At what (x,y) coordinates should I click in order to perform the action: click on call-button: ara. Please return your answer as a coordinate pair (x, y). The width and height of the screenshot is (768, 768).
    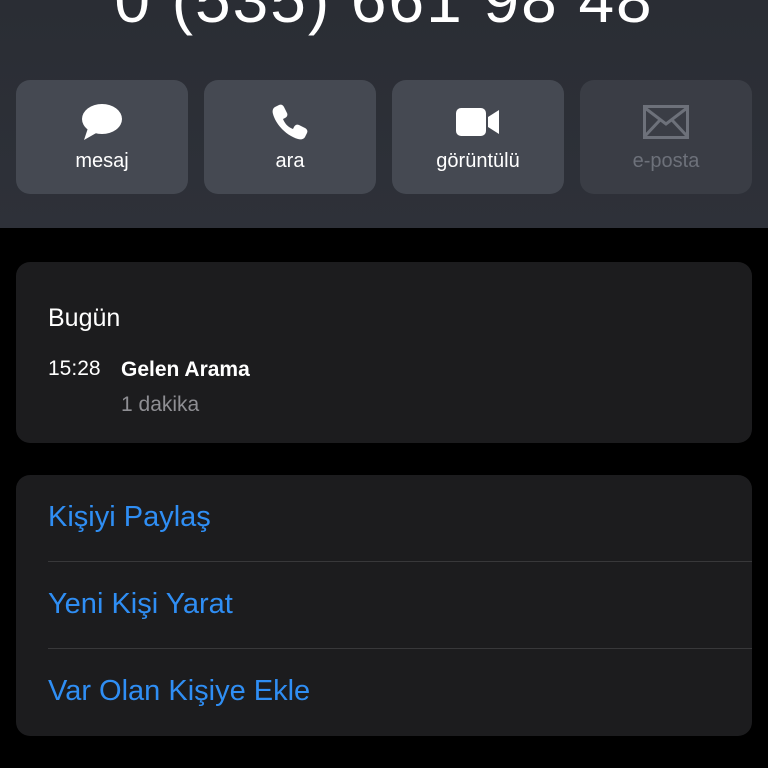
    Looking at the image, I should click on (290, 137).